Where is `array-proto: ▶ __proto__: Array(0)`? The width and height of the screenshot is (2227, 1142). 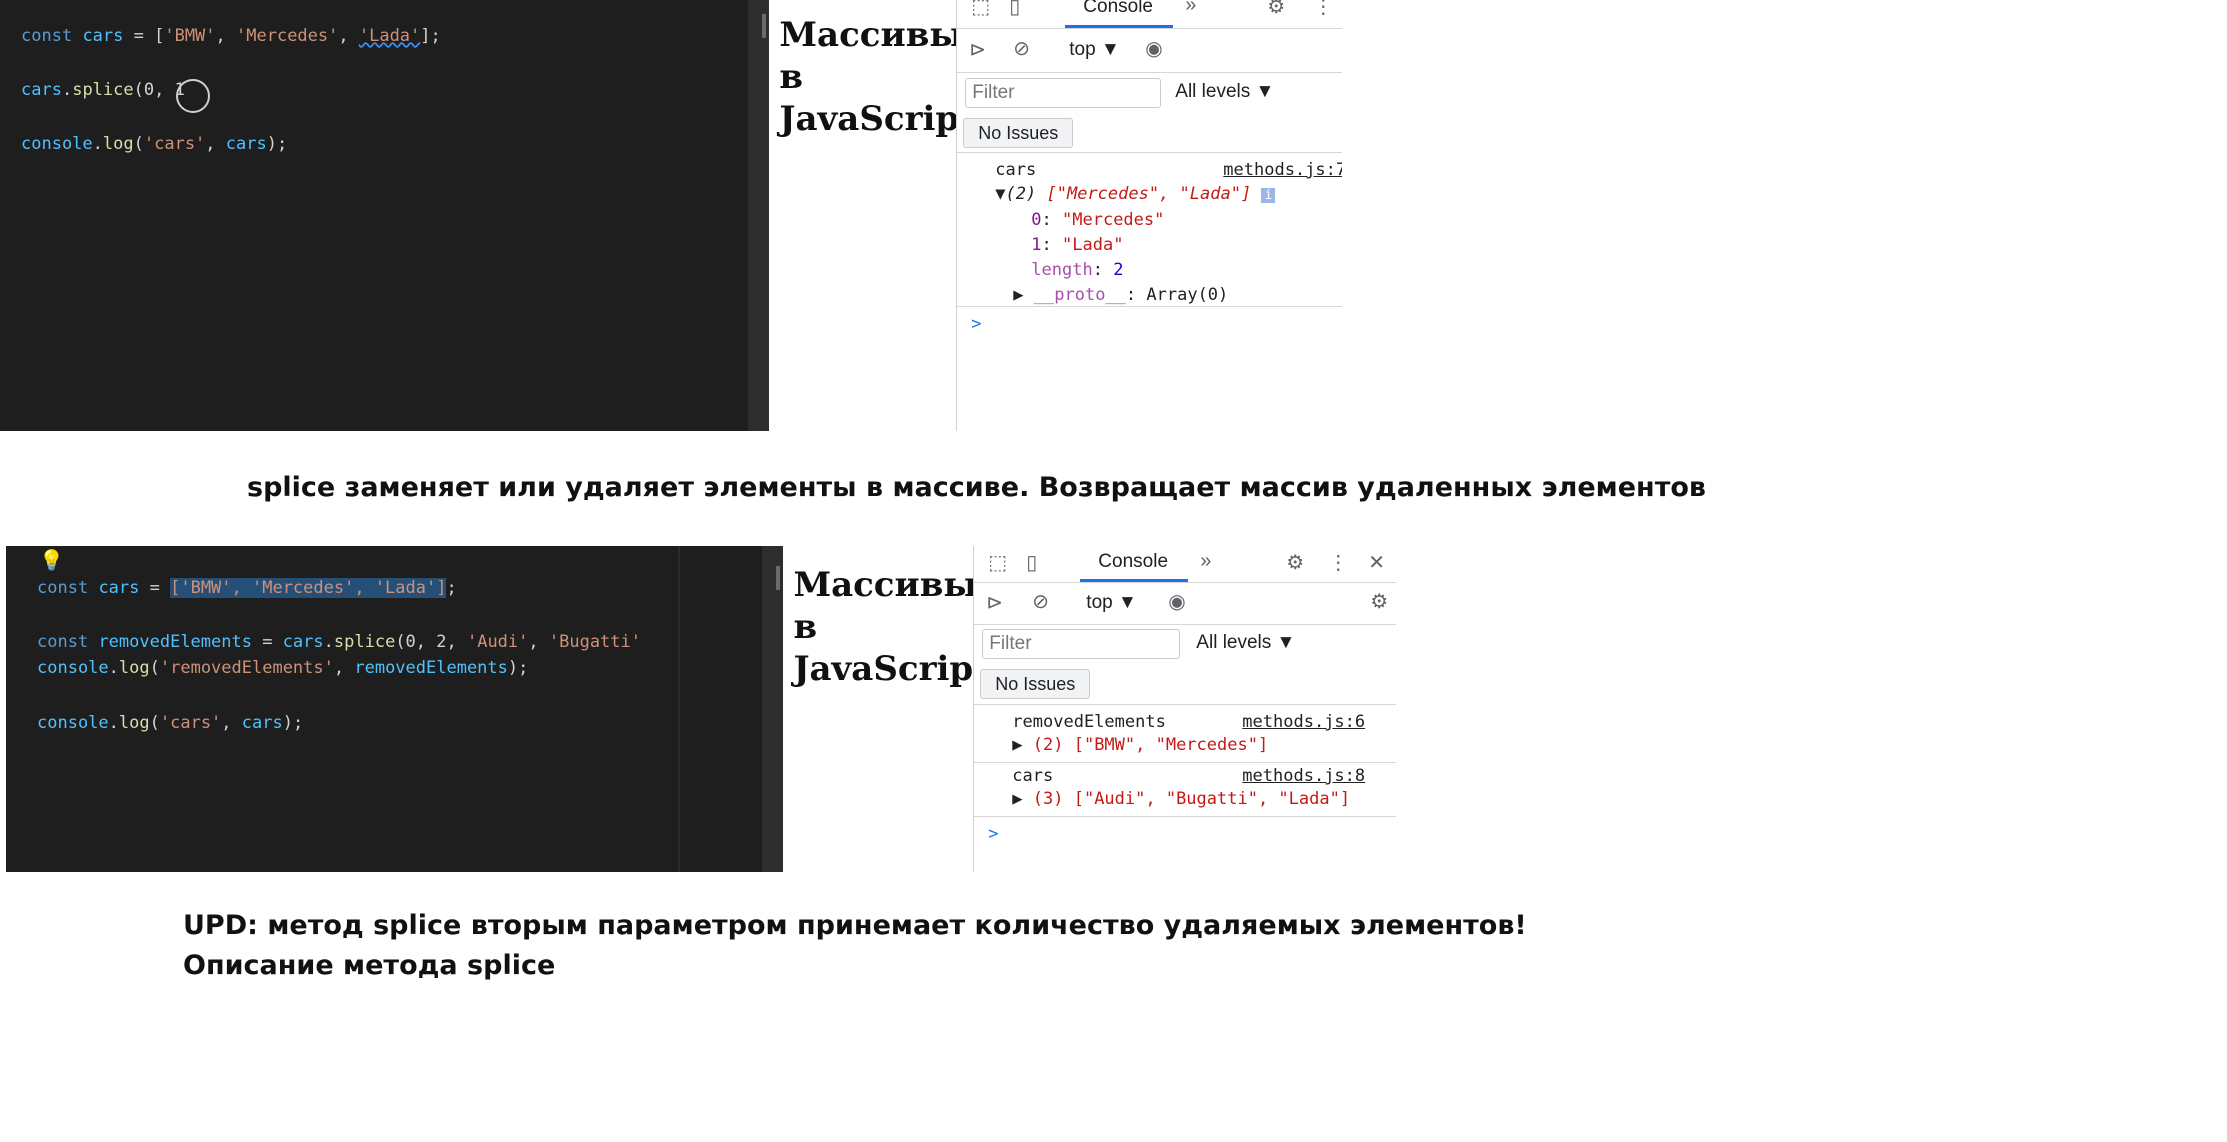
array-proto: ▶ __proto__: Array(0) is located at coordinates (1120, 295).